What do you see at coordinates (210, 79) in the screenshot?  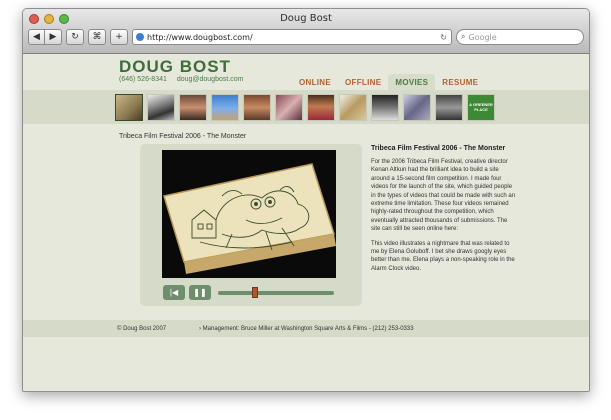 I see `email-link: doug@dougbost.com` at bounding box center [210, 79].